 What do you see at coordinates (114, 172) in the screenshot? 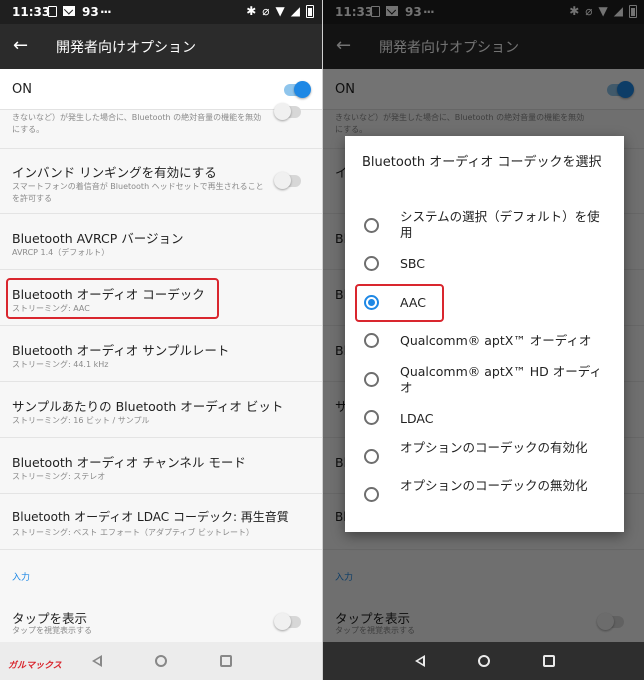
I see `inband-ringing-title: インバンド リンギングを有効にする` at bounding box center [114, 172].